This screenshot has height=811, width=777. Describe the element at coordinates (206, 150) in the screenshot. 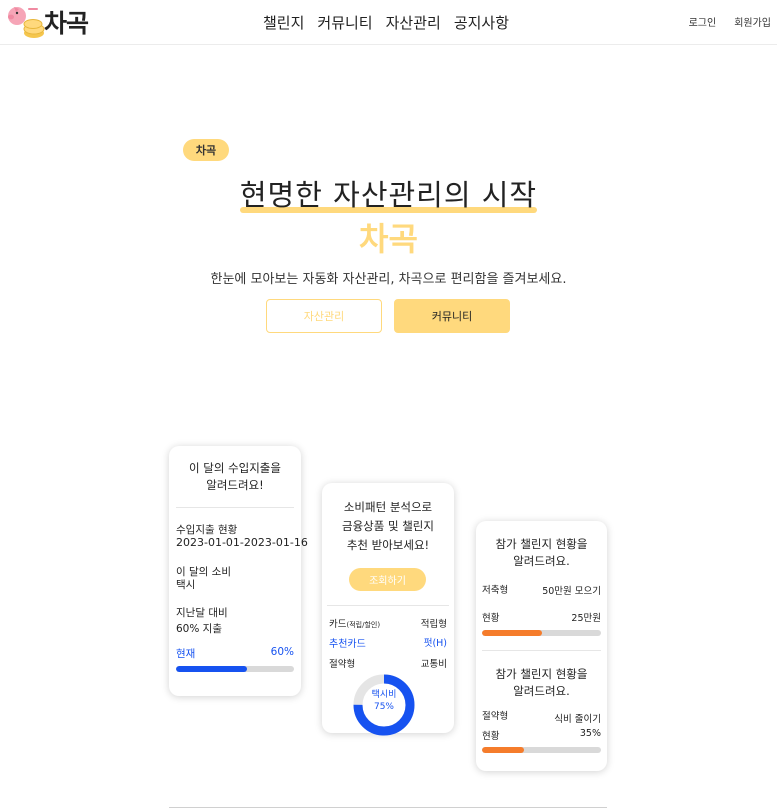

I see `hero-badge: 차곡` at that location.